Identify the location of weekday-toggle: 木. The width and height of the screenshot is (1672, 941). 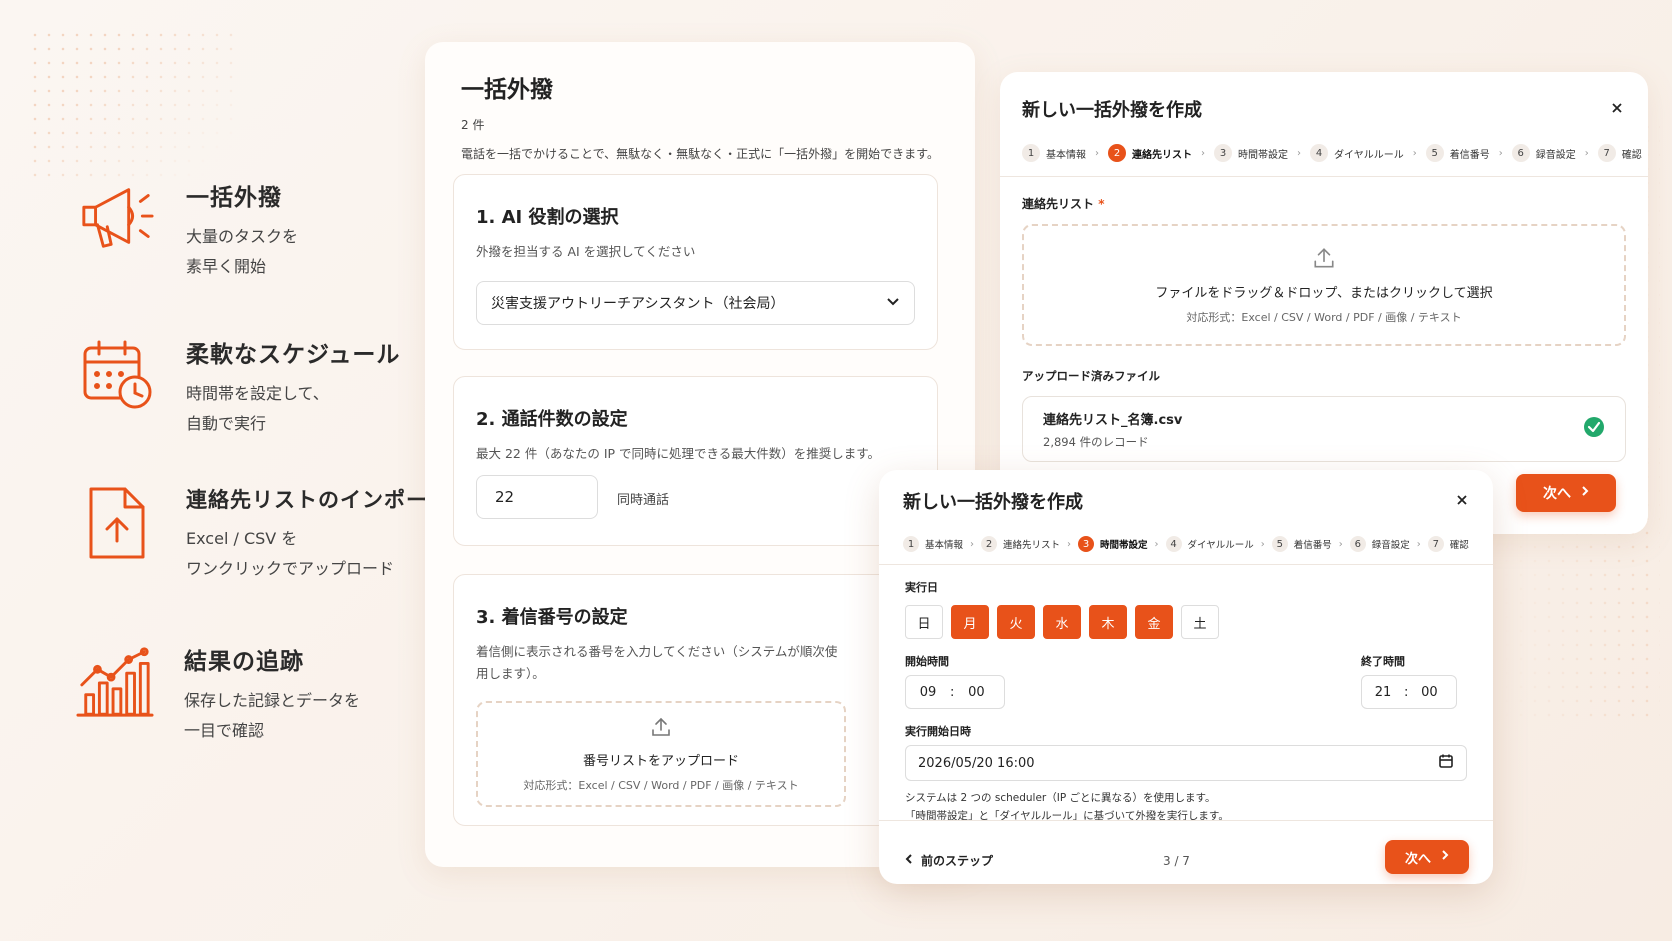
(1108, 622).